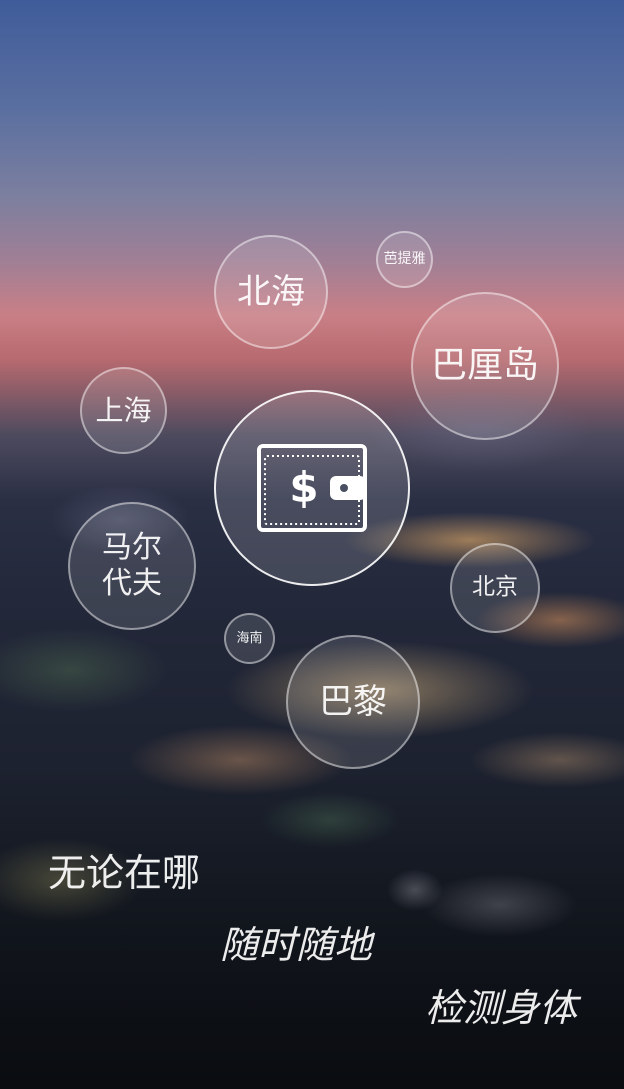  I want to click on destination-bubble-shanghai: 上海, so click(123, 410).